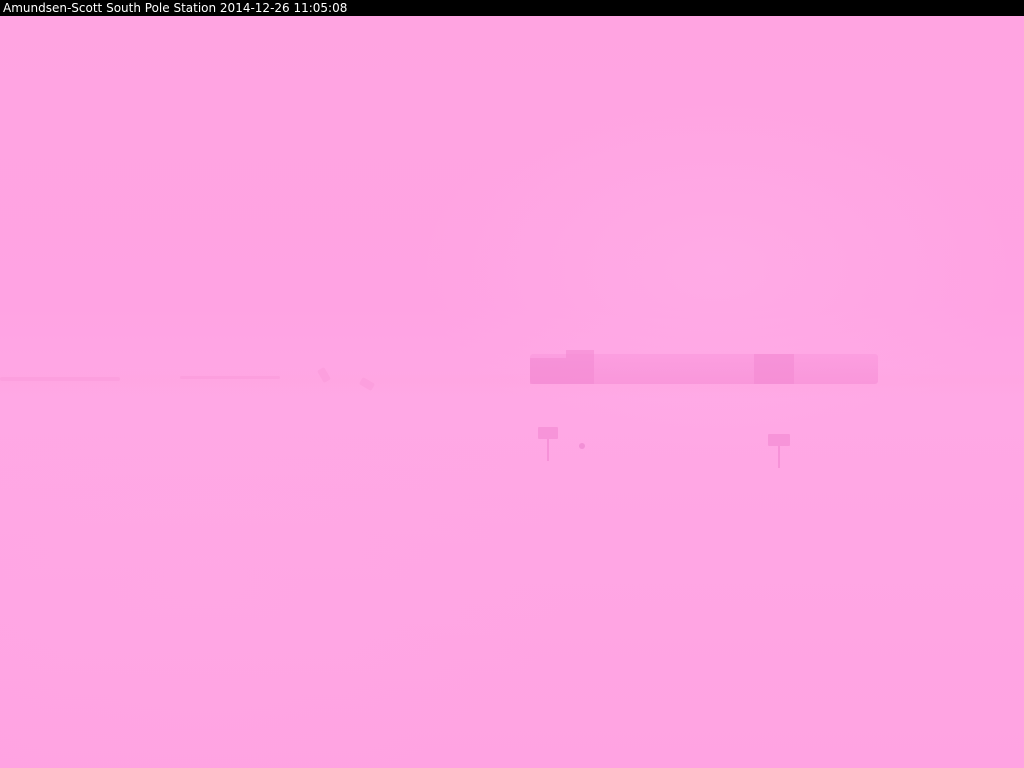 The width and height of the screenshot is (1024, 768). Describe the element at coordinates (580, 367) in the screenshot. I see `station-tower` at that location.